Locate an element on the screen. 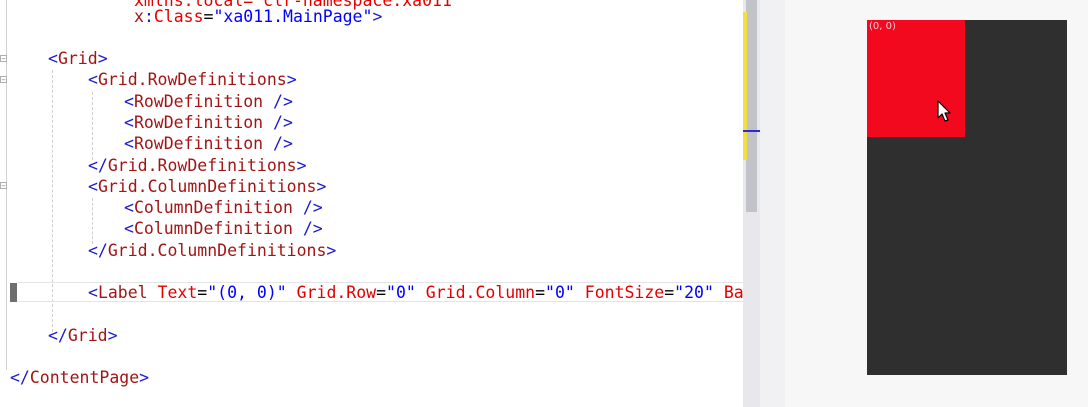 This screenshot has width=1088, height=407. code-token: "xa011.MainPage" is located at coordinates (293, 16).